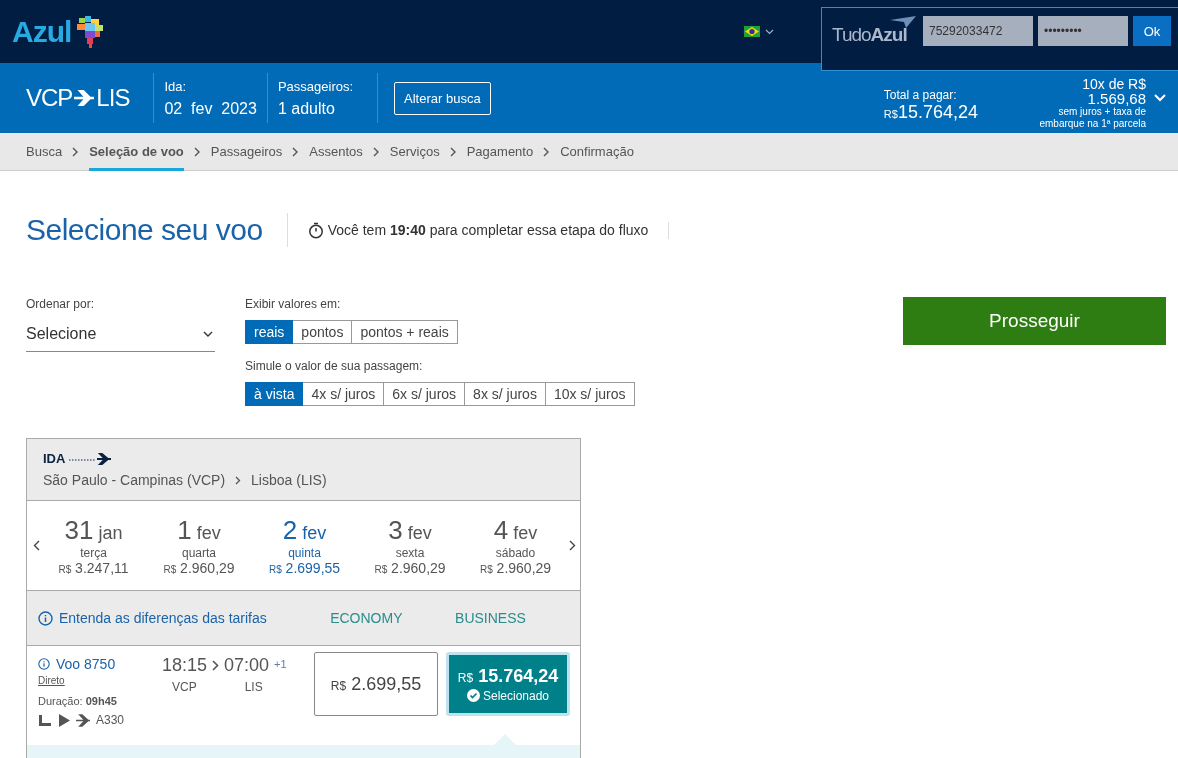 This screenshot has width=1178, height=758. What do you see at coordinates (163, 618) in the screenshot?
I see `fare-info-link: Entenda as diferenças das tarifas` at bounding box center [163, 618].